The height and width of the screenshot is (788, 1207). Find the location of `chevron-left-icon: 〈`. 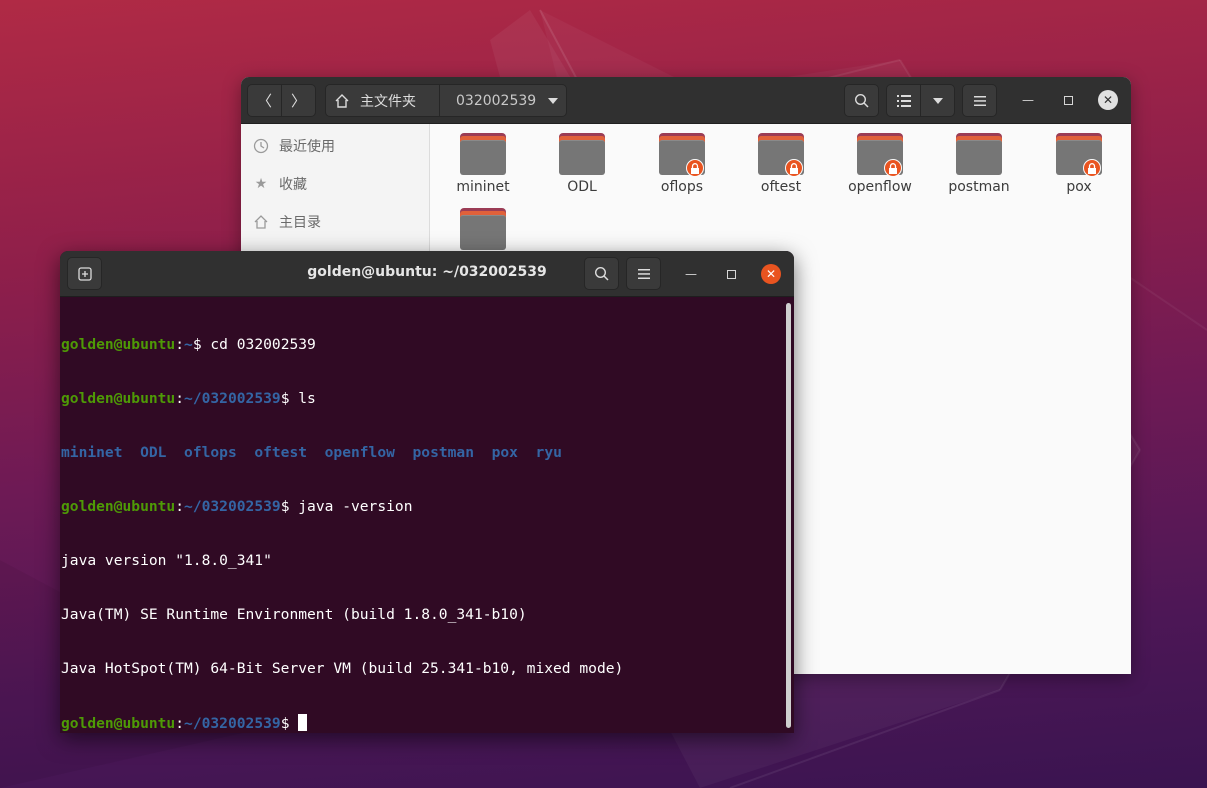

chevron-left-icon: 〈 is located at coordinates (264, 101).